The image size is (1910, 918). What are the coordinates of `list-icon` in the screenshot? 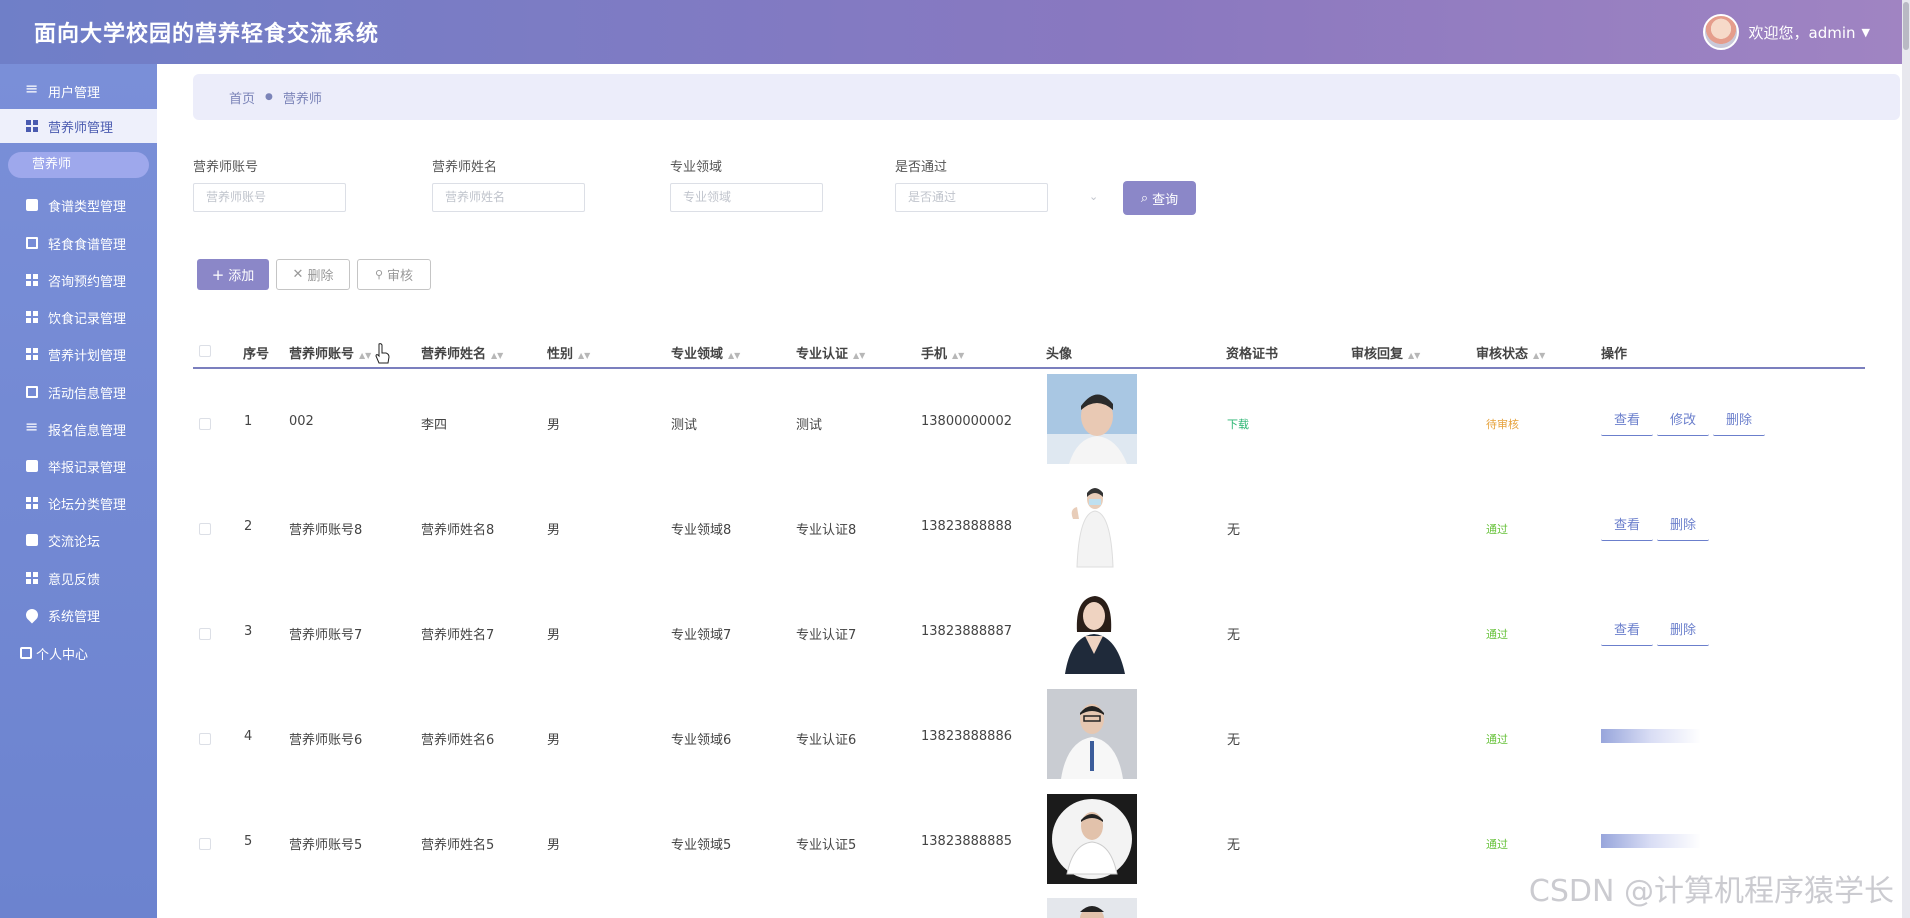 It's located at (31, 88).